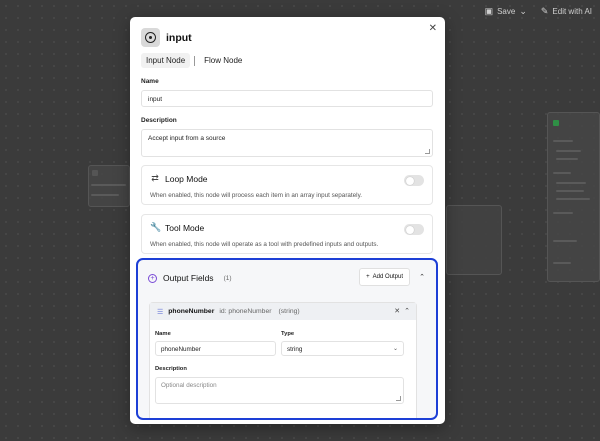  What do you see at coordinates (179, 37) in the screenshot?
I see `modal-title: input` at bounding box center [179, 37].